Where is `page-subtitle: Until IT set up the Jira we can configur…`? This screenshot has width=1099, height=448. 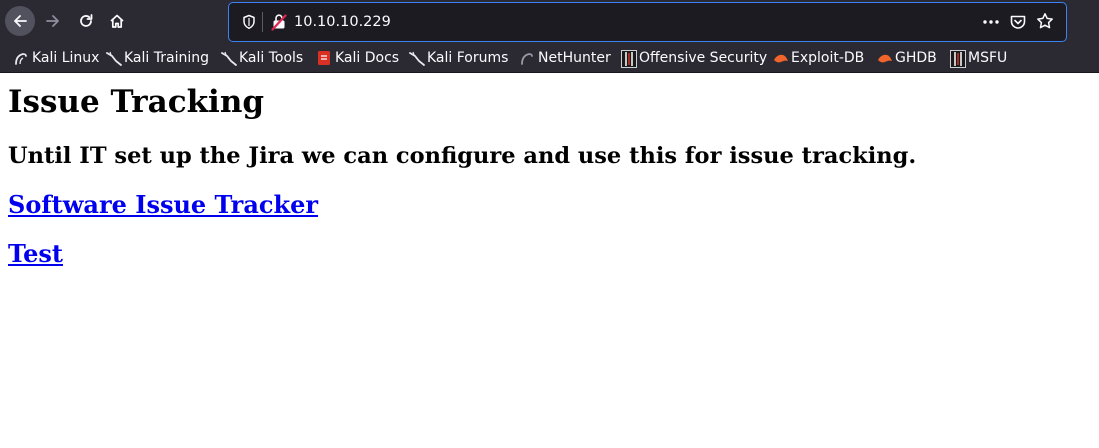
page-subtitle: Until IT set up the Jira we can configur… is located at coordinates (462, 156).